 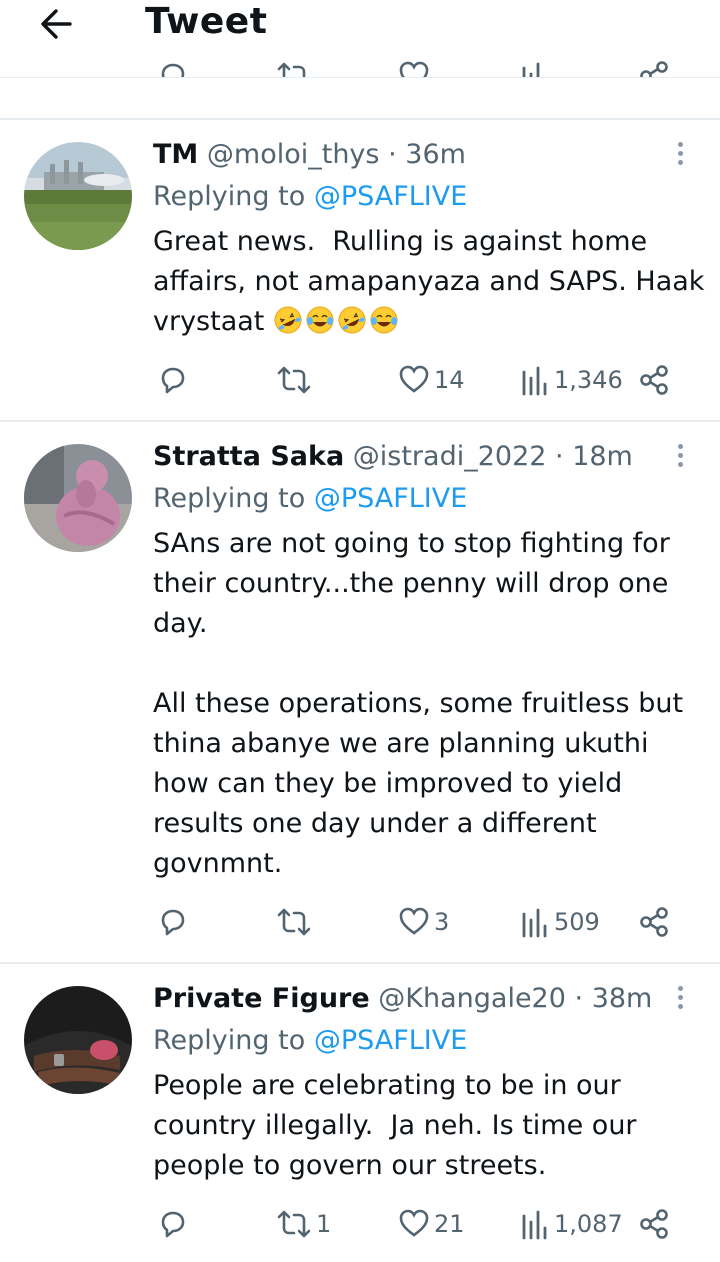 What do you see at coordinates (431, 1224) in the screenshot?
I see `like-button: 21` at bounding box center [431, 1224].